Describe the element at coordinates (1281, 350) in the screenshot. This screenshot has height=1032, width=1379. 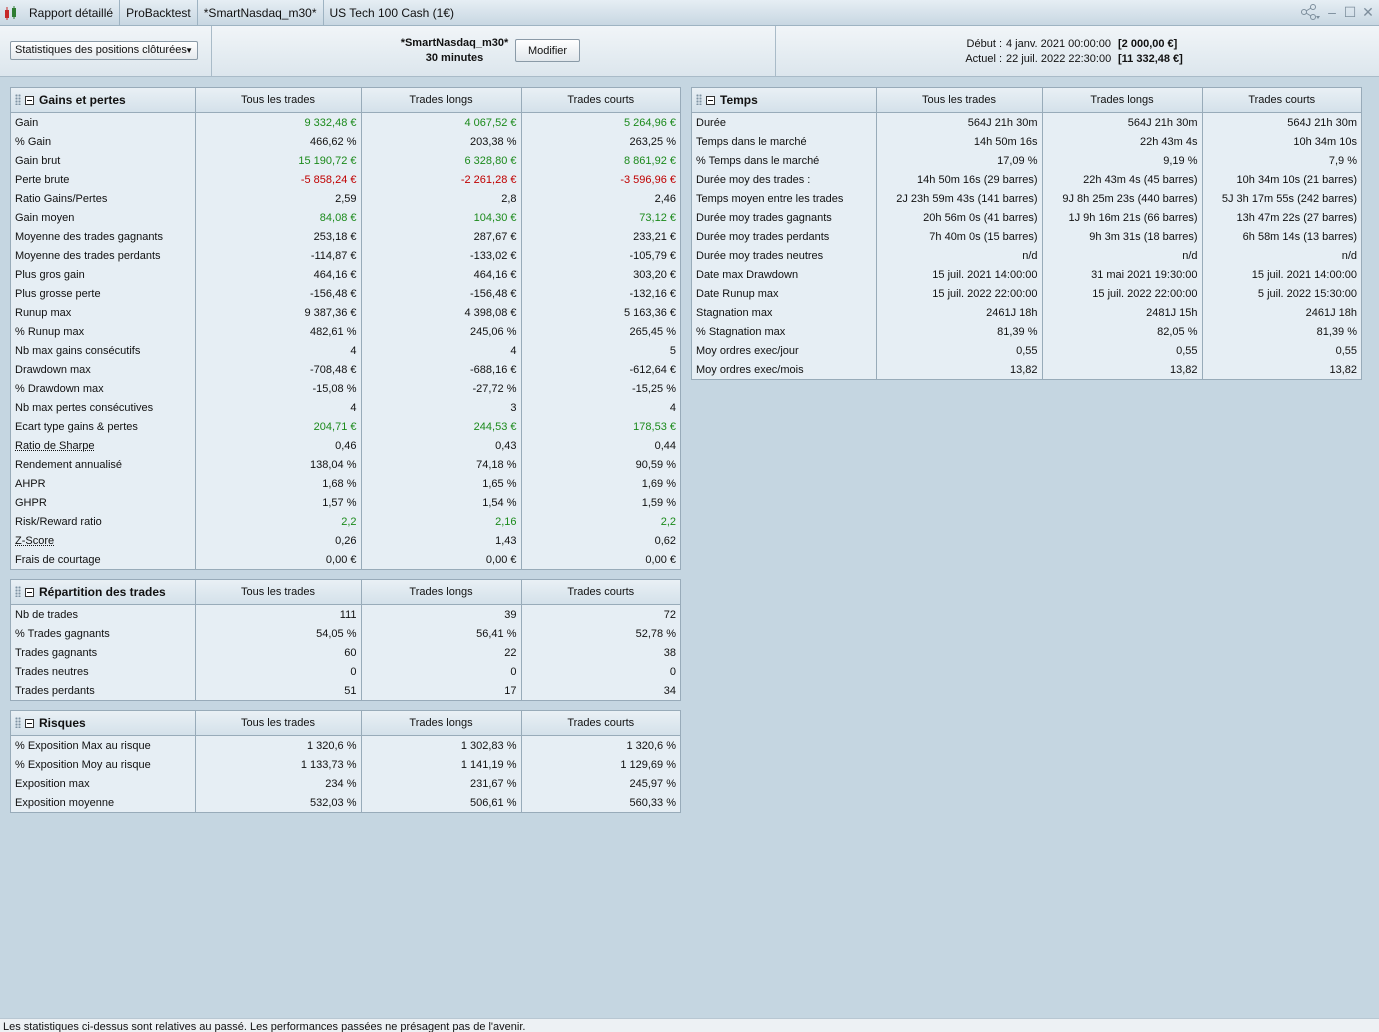
I see `cell-value: 0,55` at that location.